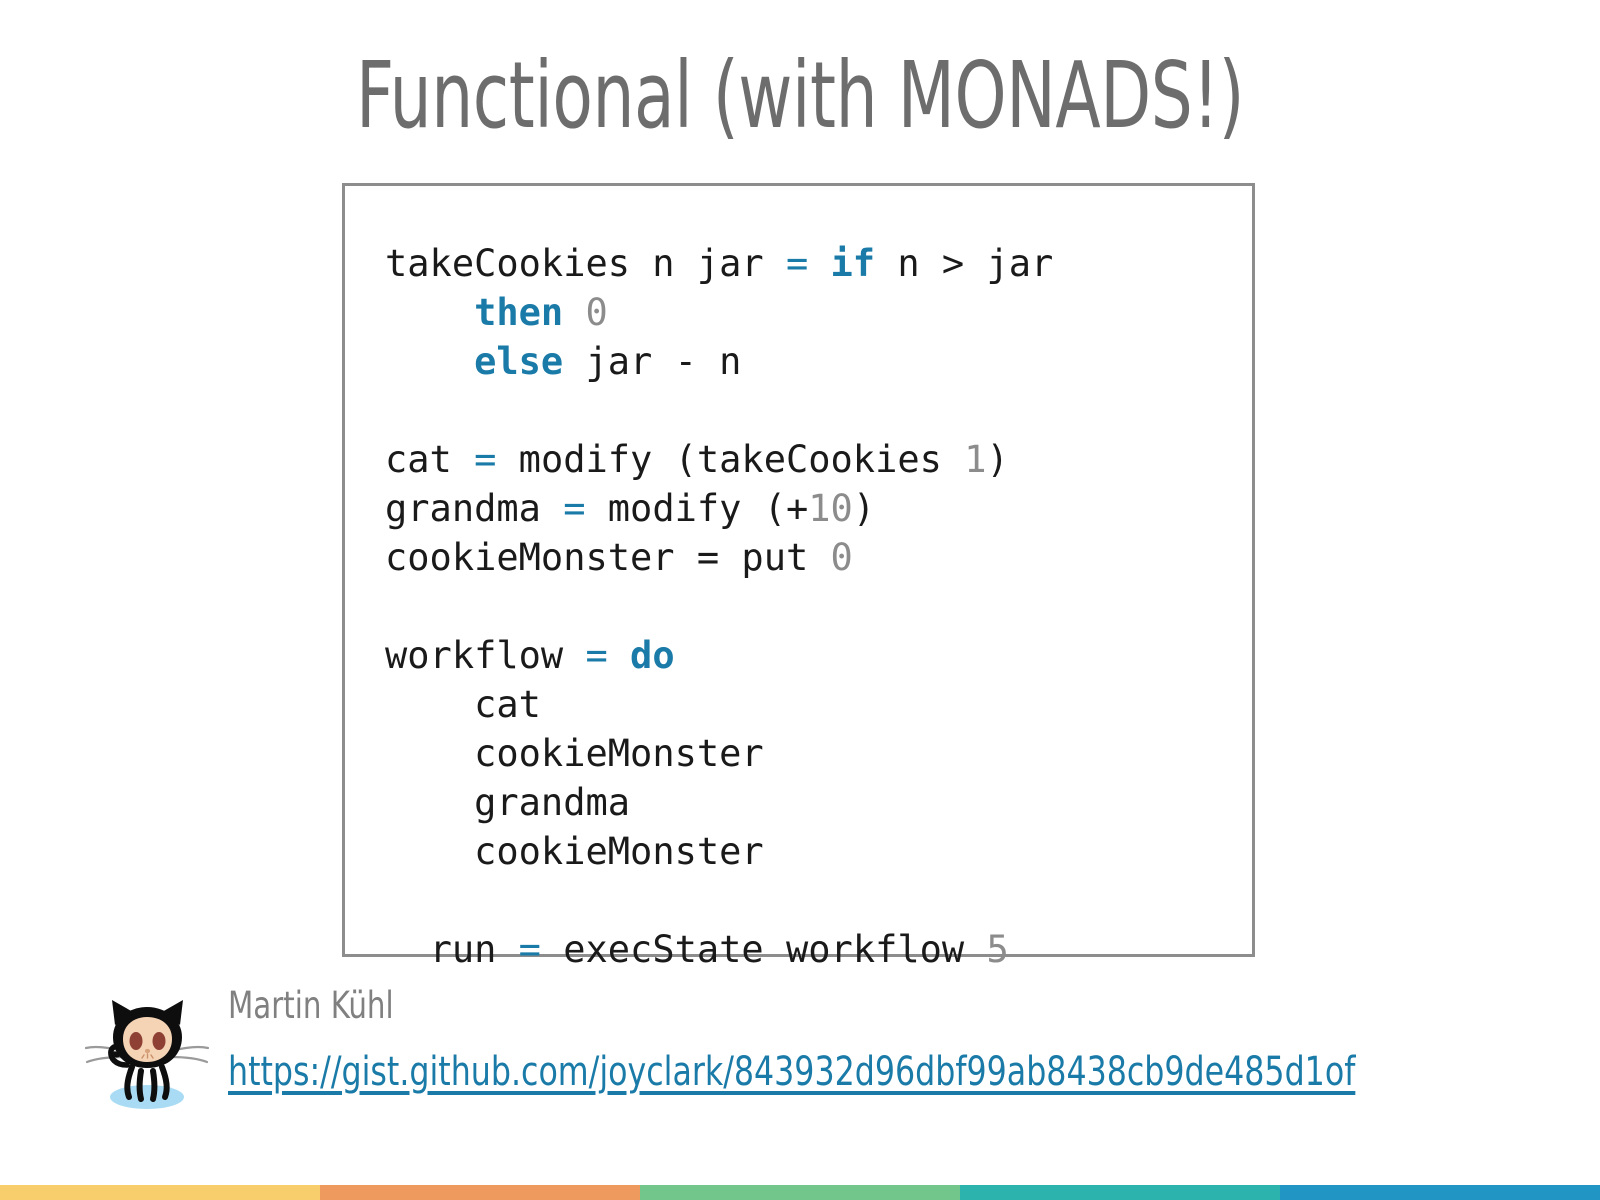 The image size is (1600, 1200). I want to click on bottom-color-bar, so click(800, 1192).